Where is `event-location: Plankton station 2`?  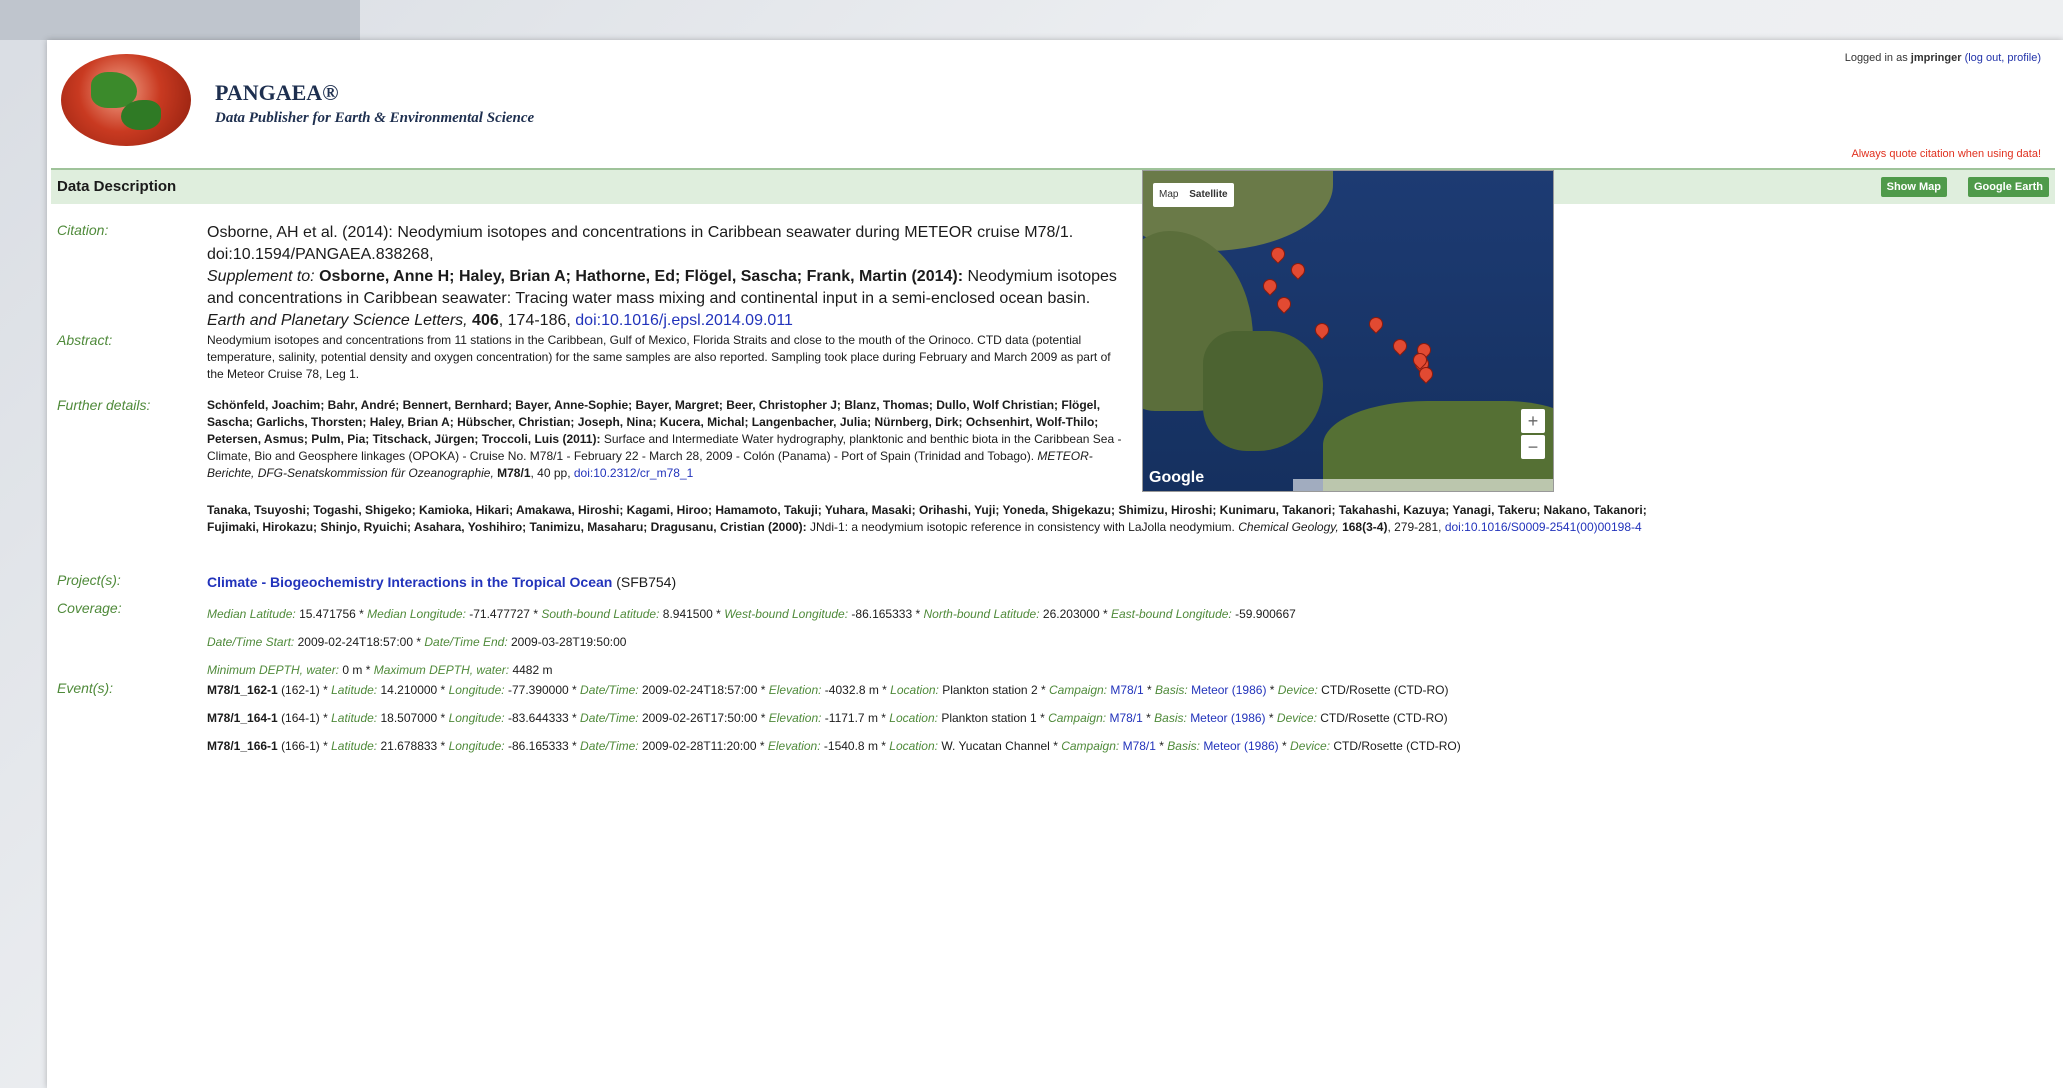 event-location: Plankton station 2 is located at coordinates (990, 690).